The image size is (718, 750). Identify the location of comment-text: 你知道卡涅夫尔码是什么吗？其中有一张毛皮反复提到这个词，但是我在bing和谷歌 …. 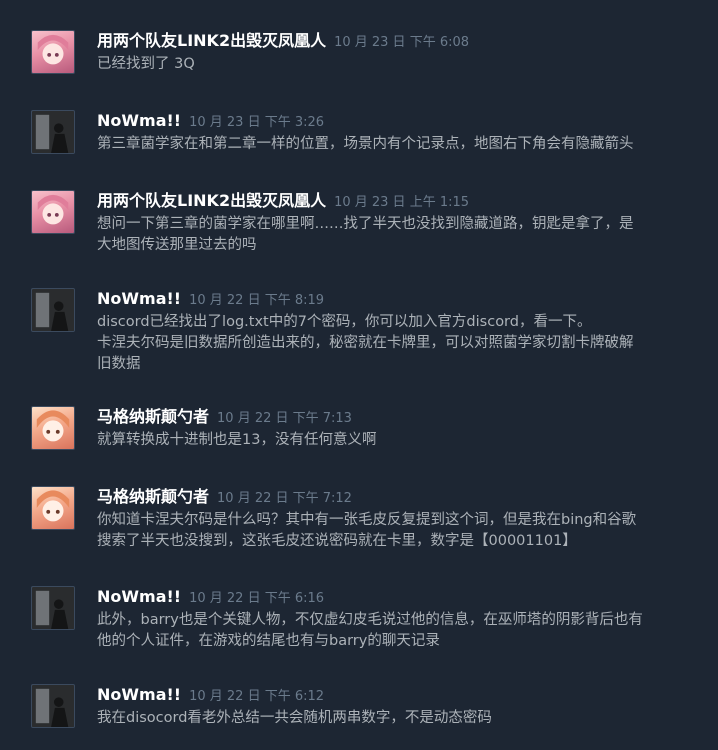
(367, 530).